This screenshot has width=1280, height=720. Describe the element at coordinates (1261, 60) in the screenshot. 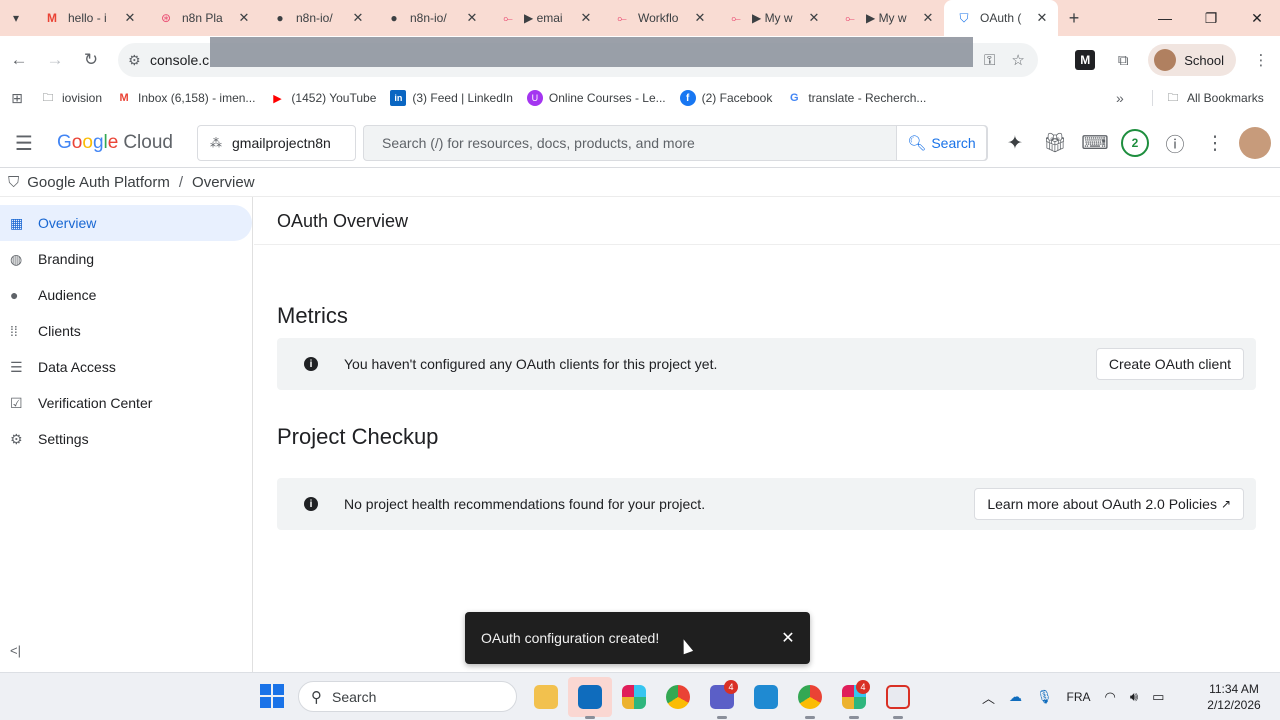

I see `browser-menu-icon: ⋮` at that location.